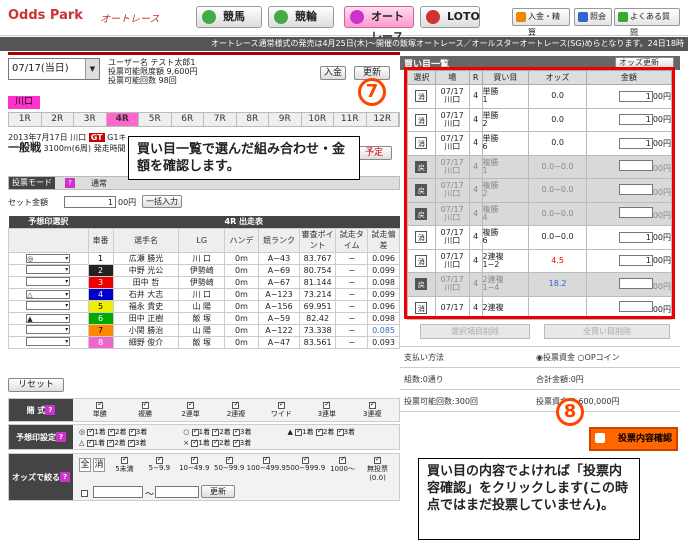 The height and width of the screenshot is (555, 688). What do you see at coordinates (48, 240) in the screenshot?
I see `mark-column` at bounding box center [48, 240].